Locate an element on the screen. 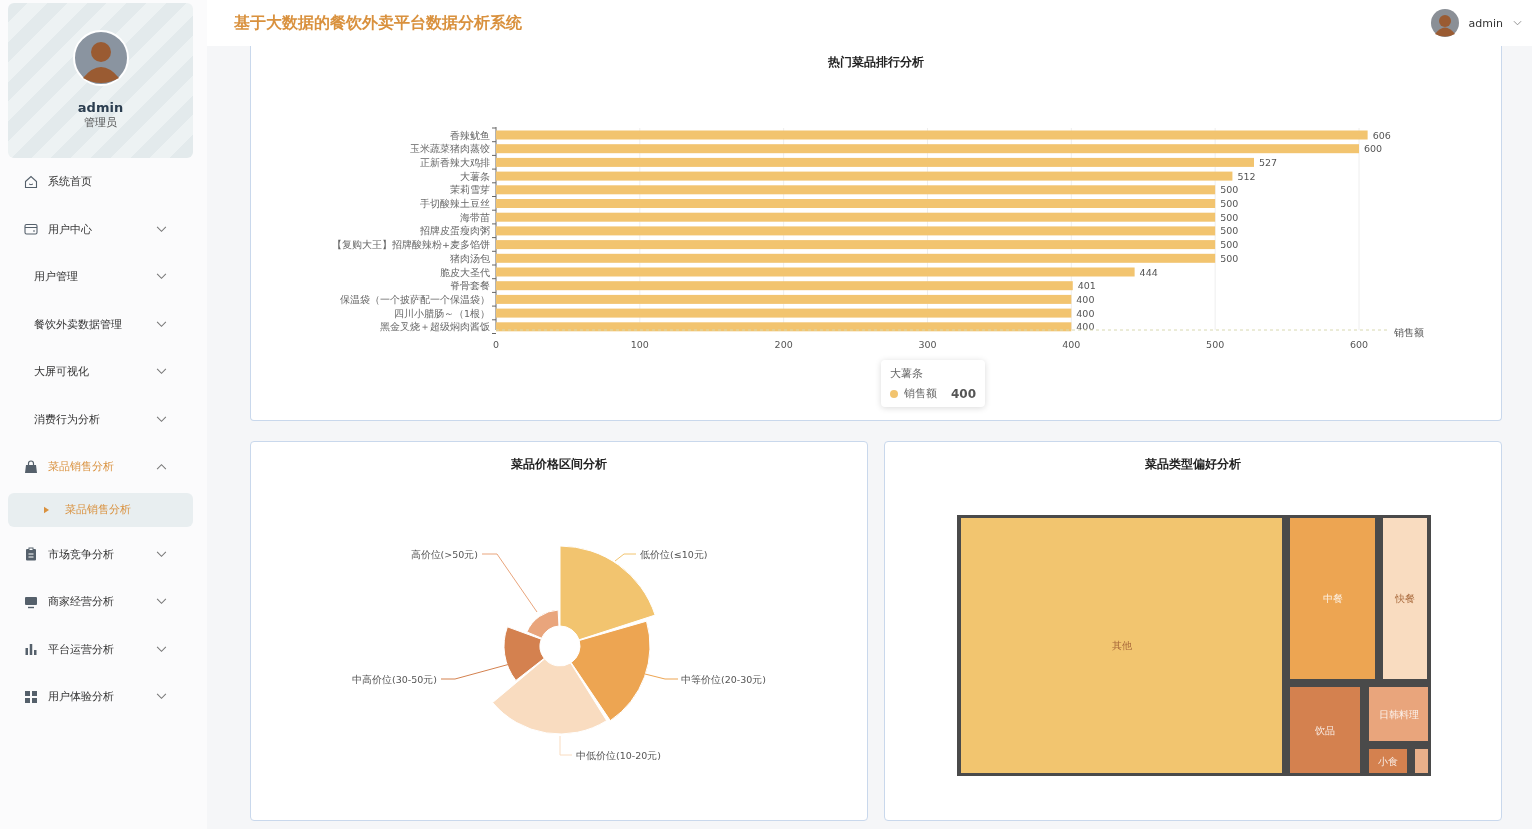  axis-tick-label: 200 is located at coordinates (783, 344).